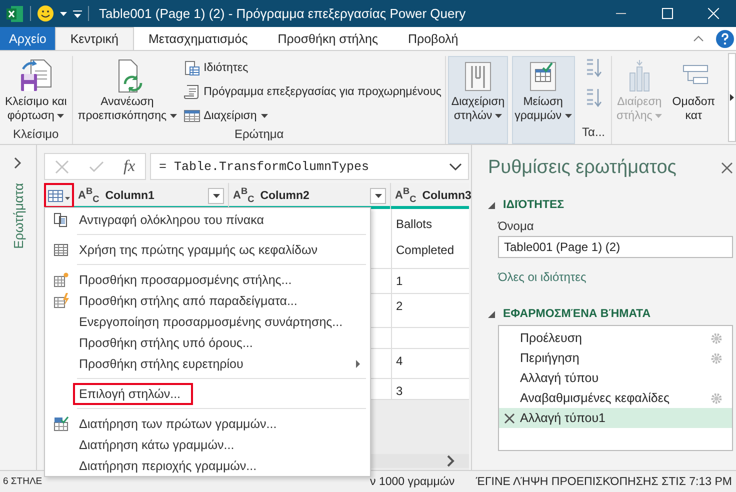  I want to click on status-text: 6 ΣΤΗΛΕ, so click(22, 481).